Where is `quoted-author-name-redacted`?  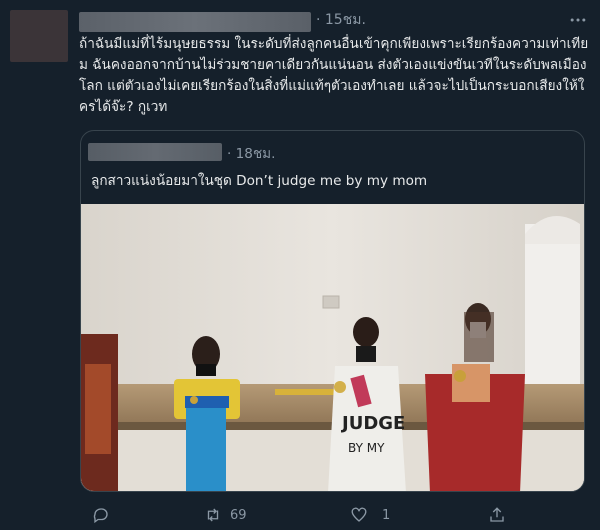 quoted-author-name-redacted is located at coordinates (155, 152).